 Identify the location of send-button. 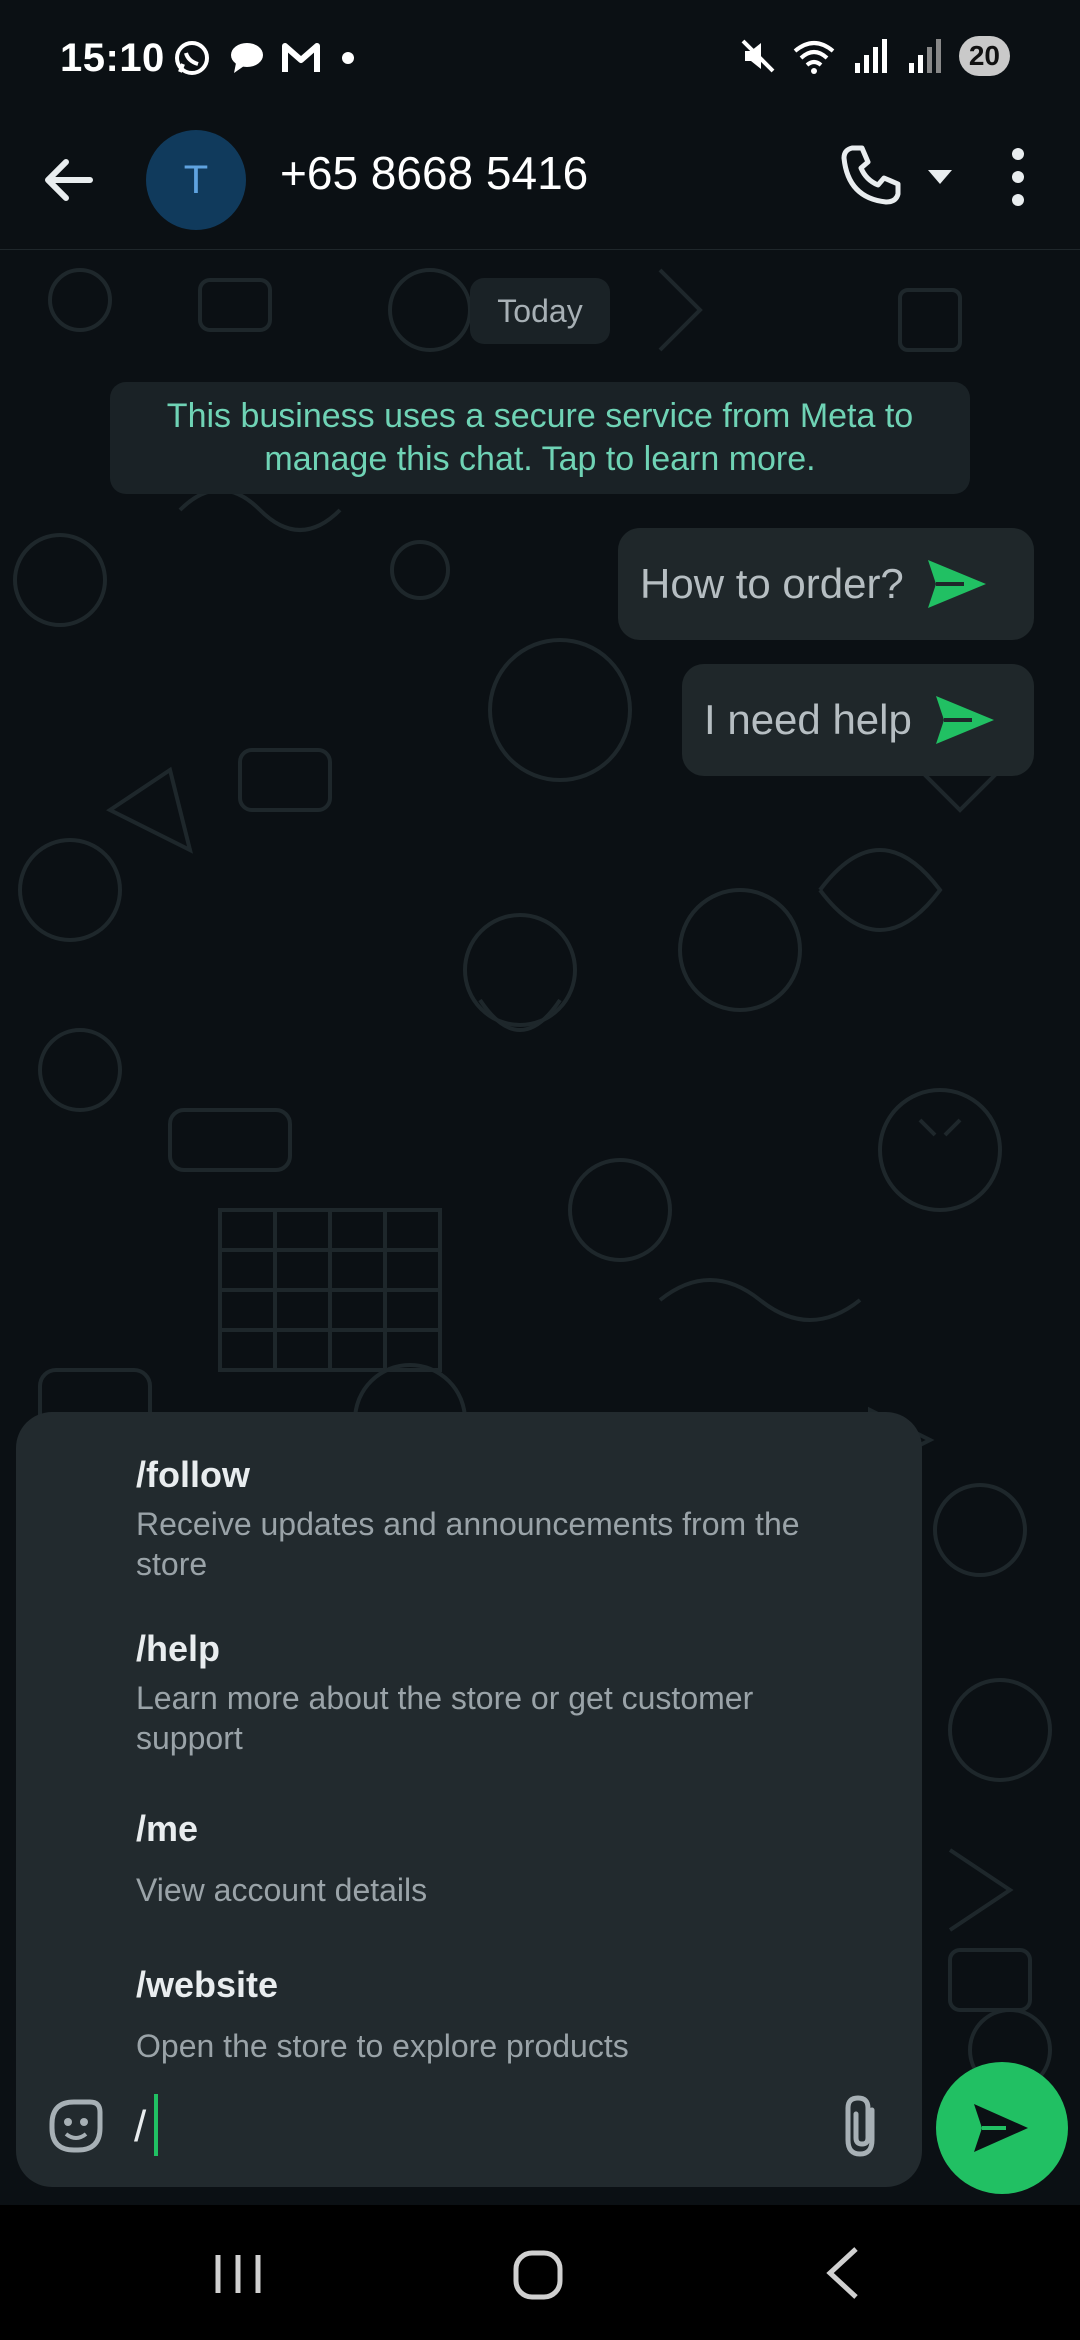
(1002, 2128).